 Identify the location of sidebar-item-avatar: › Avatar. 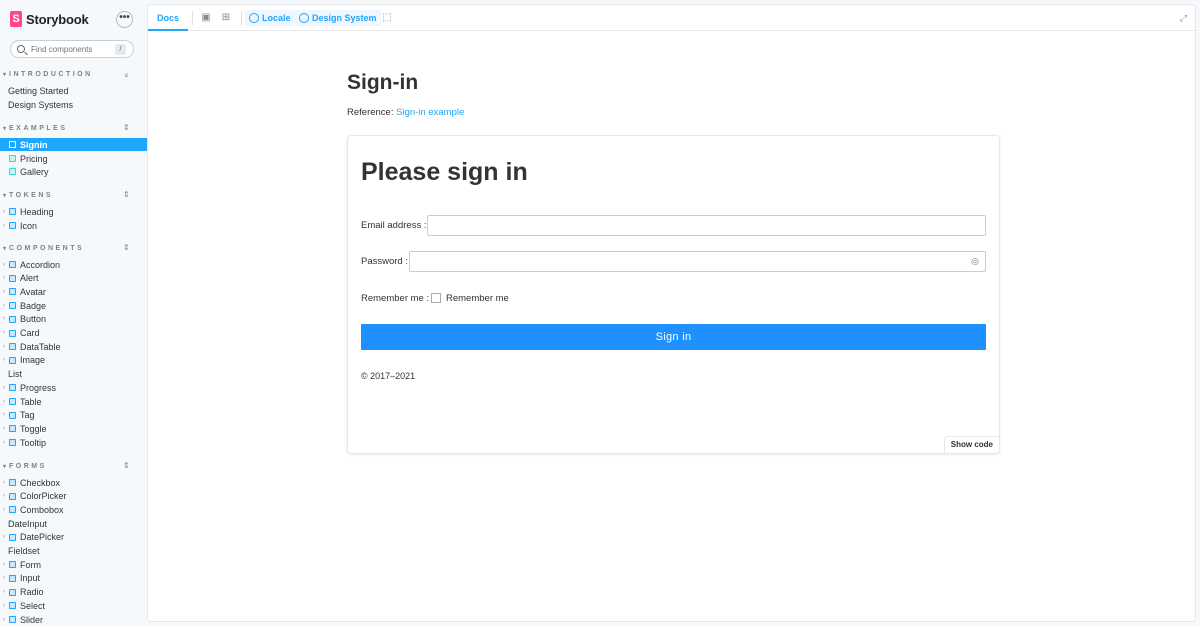
(73, 291).